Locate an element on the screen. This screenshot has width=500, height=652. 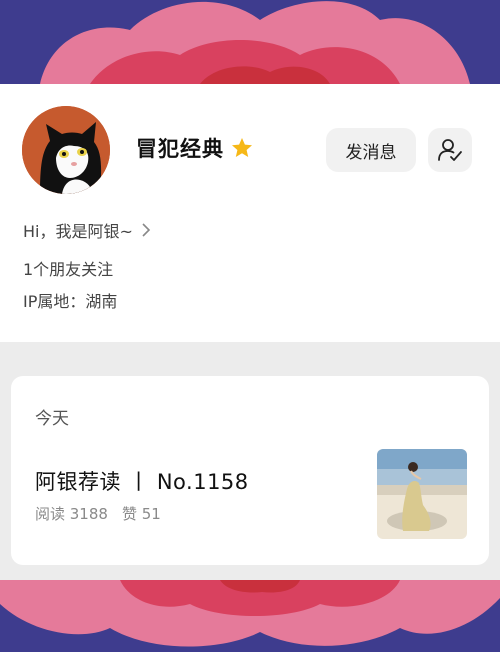
chevron-right-icon is located at coordinates (146, 230).